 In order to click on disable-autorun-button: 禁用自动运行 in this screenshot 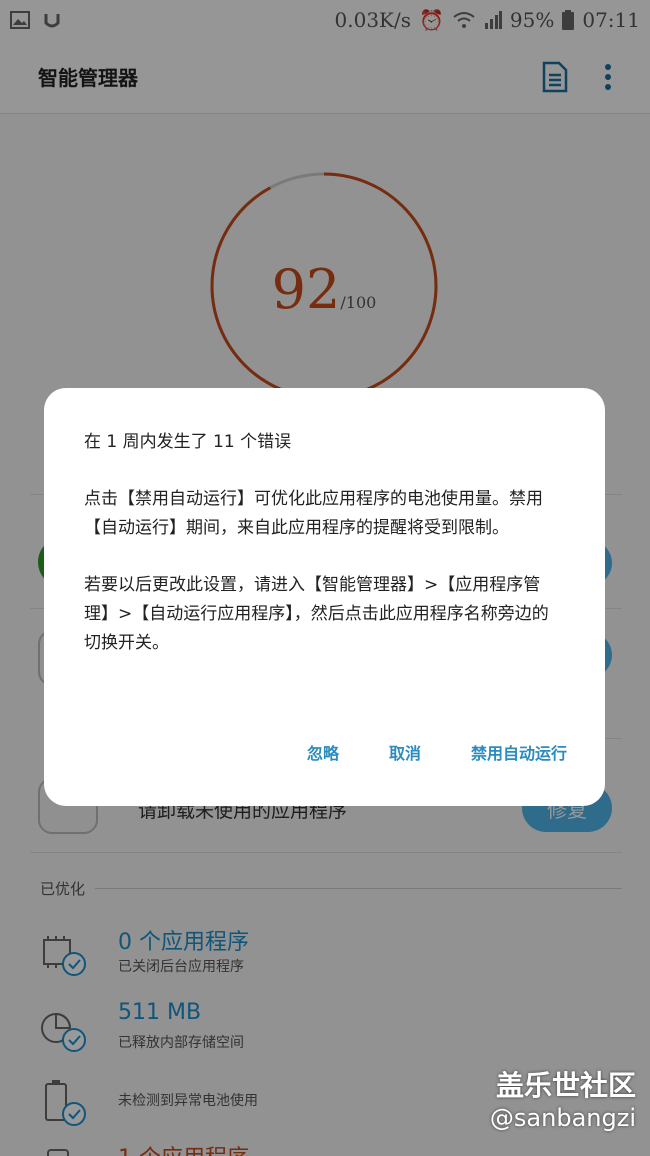, I will do `click(519, 752)`.